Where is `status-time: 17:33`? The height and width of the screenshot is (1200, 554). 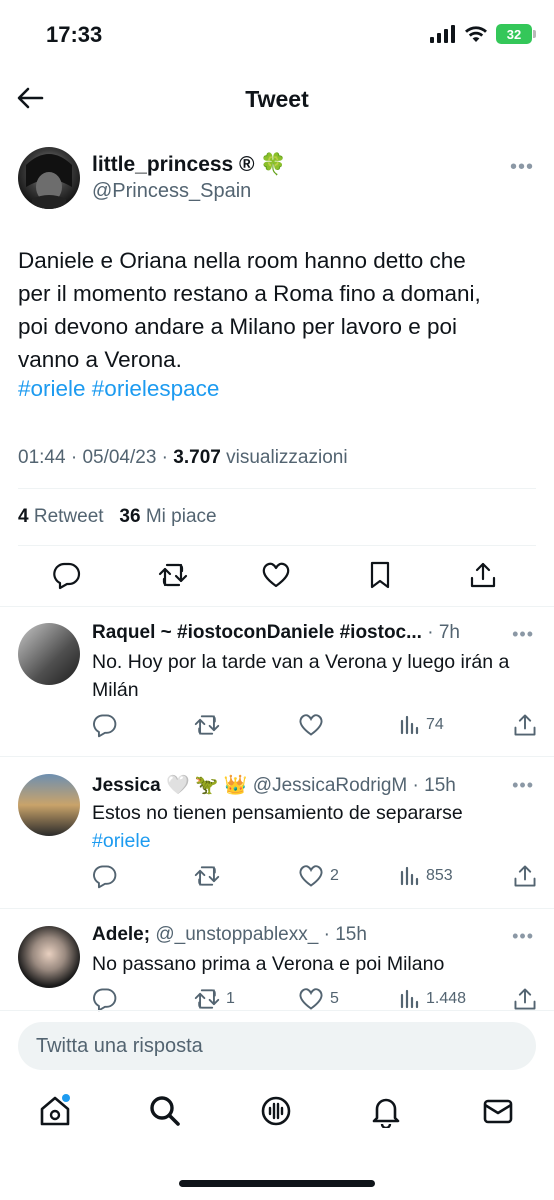 status-time: 17:33 is located at coordinates (74, 34).